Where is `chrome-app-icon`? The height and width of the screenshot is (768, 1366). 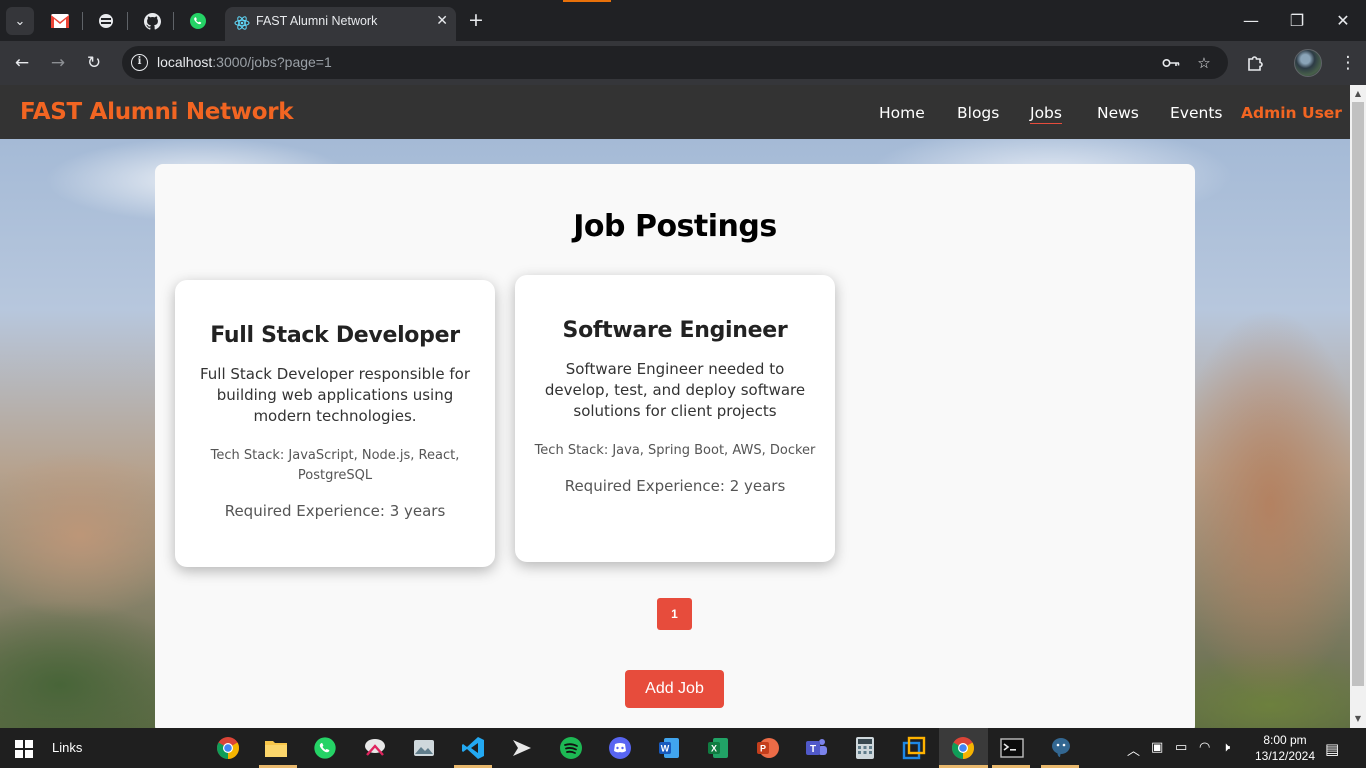 chrome-app-icon is located at coordinates (228, 748).